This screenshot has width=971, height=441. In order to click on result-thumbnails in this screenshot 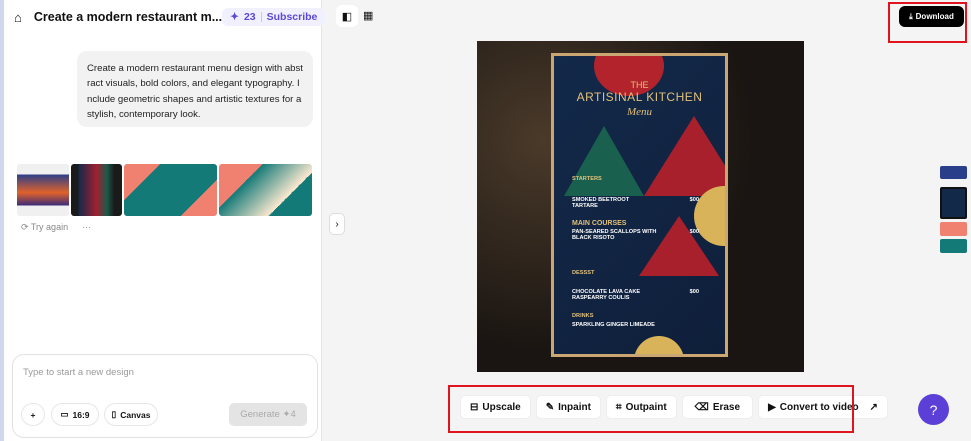, I will do `click(164, 190)`.